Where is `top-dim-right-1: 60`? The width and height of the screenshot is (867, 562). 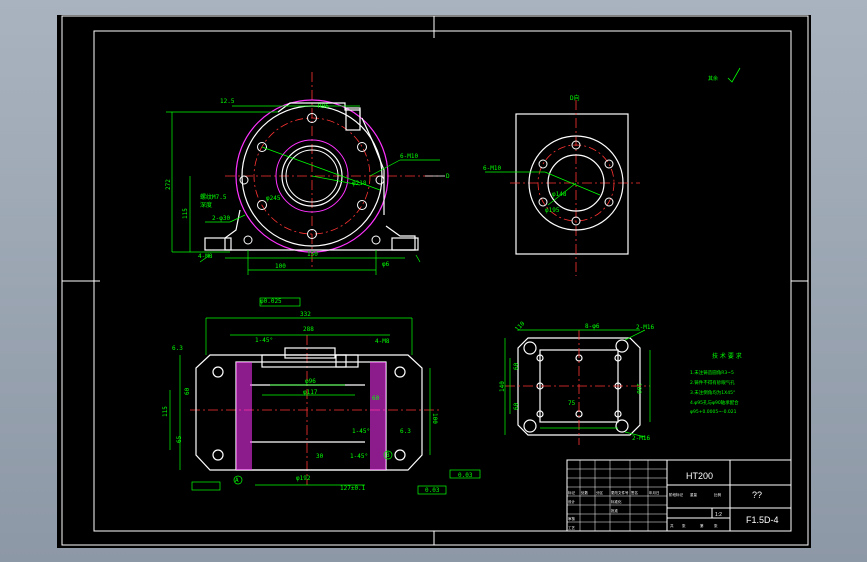
top-dim-right-1: 60 is located at coordinates (376, 398).